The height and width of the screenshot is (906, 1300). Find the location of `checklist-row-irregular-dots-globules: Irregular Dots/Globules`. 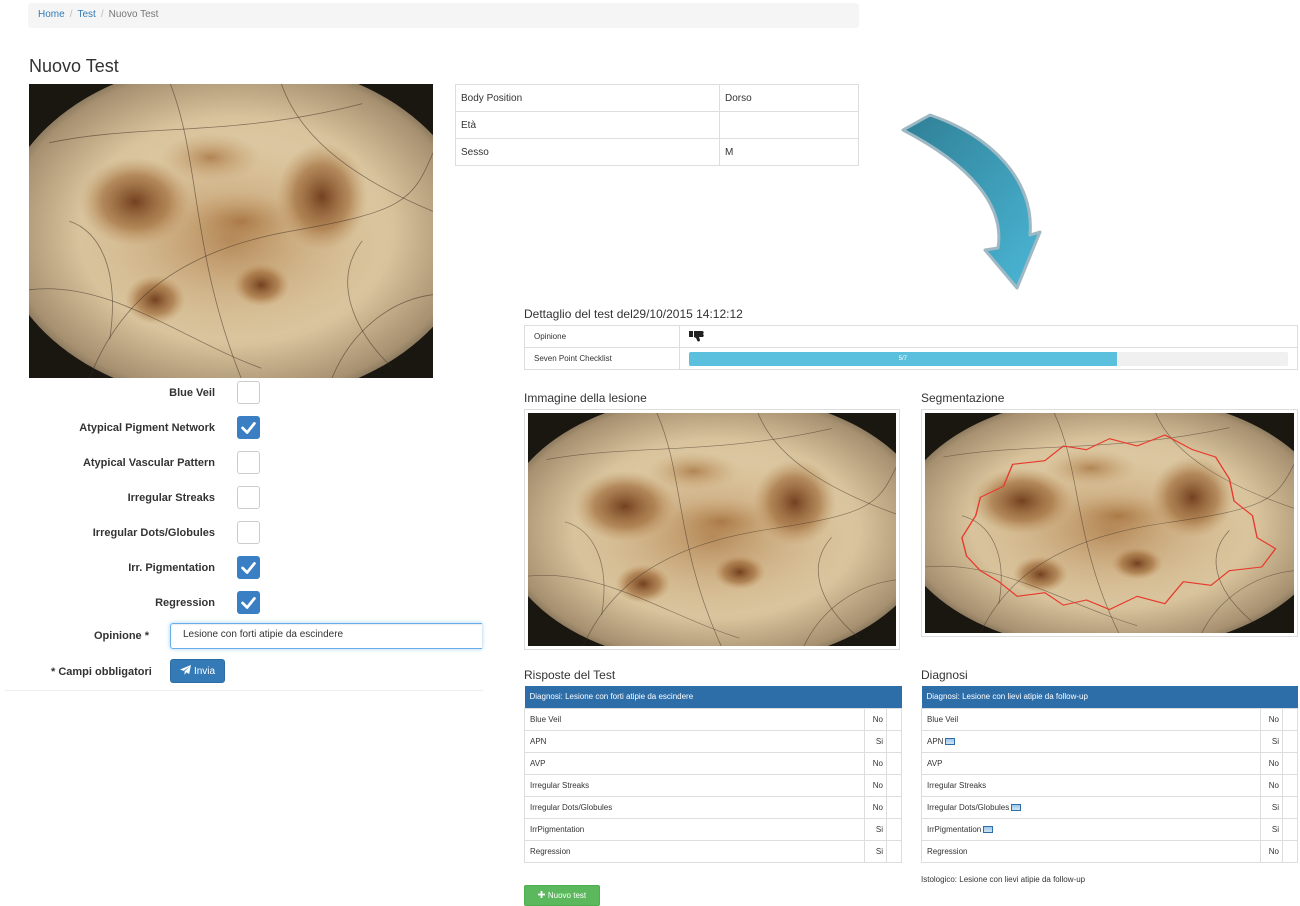

checklist-row-irregular-dots-globules: Irregular Dots/Globules is located at coordinates (145, 534).